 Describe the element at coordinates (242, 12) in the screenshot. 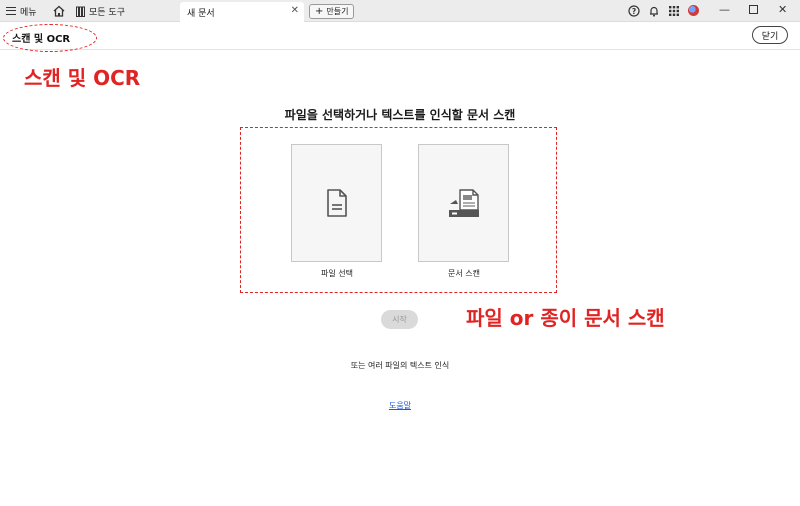

I see `tab-new-document: 새 문서 ✕` at that location.